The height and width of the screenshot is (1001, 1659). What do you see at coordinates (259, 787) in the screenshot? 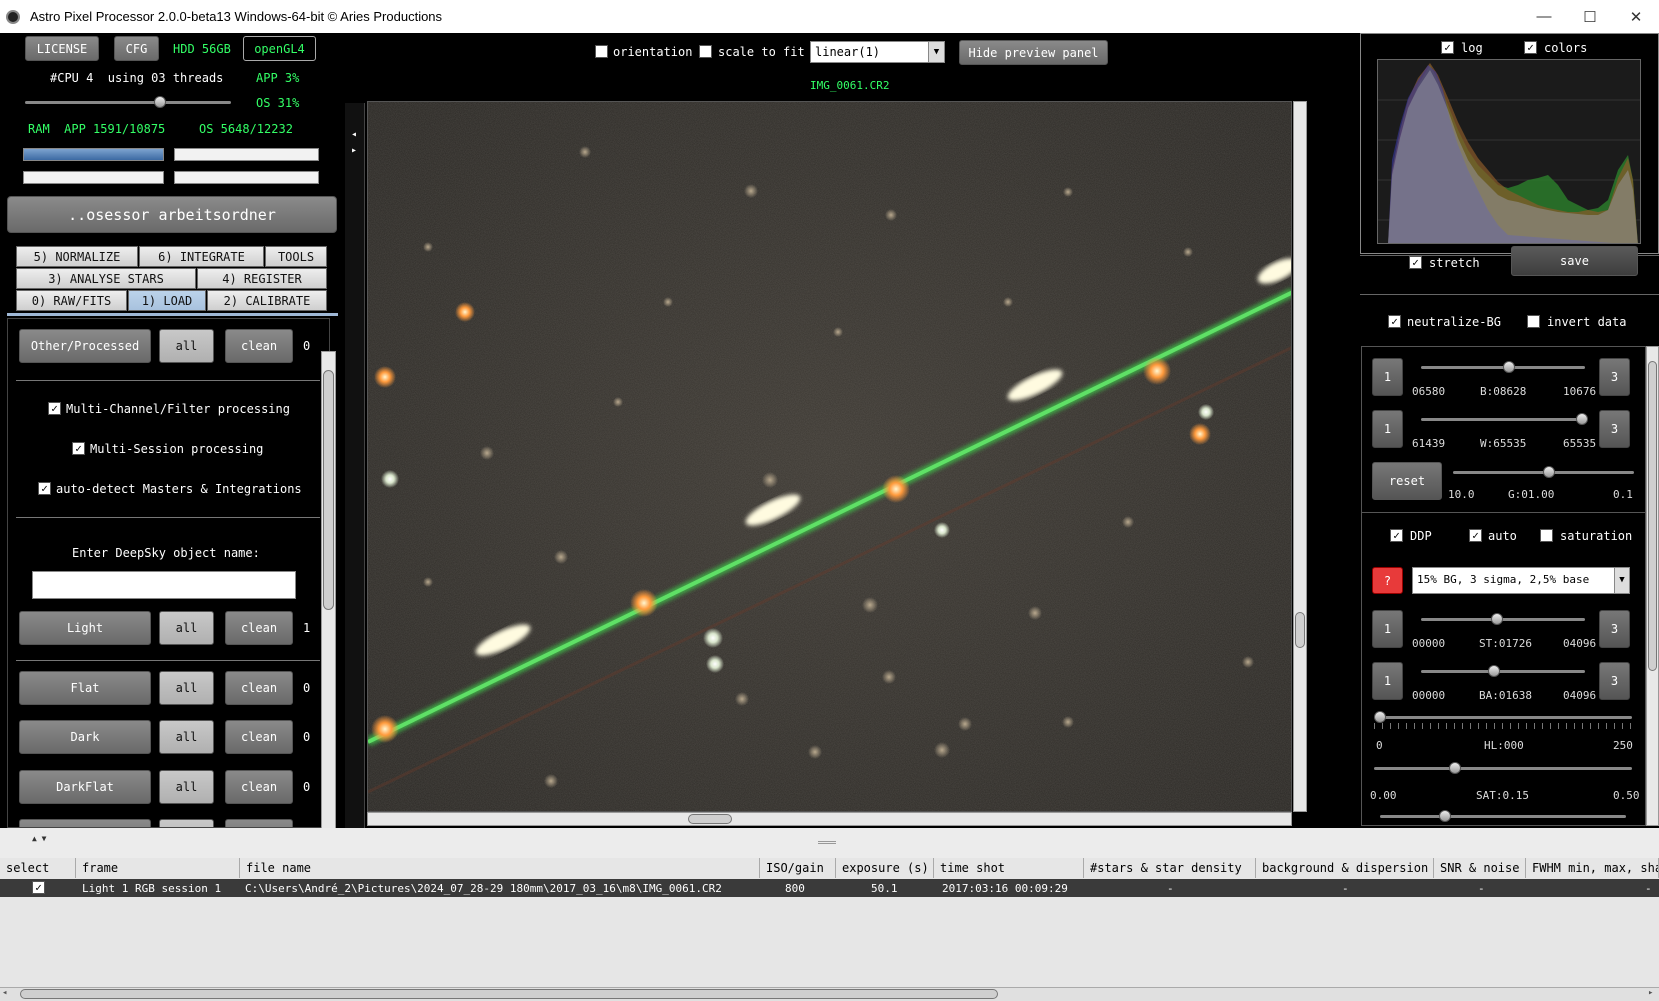
I see `darkflat-clean-button: clean` at bounding box center [259, 787].